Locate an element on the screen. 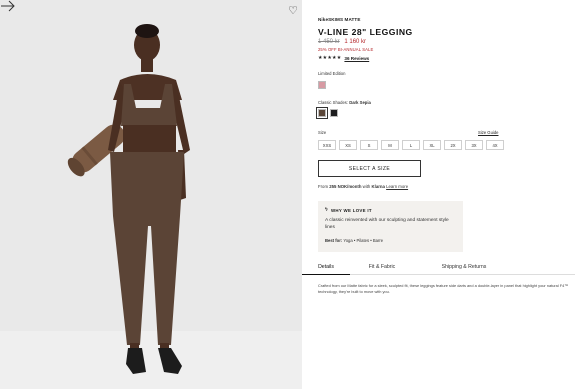 This screenshot has width=575, height=389. classic-shades-title: Classic Shades: is located at coordinates (333, 102).